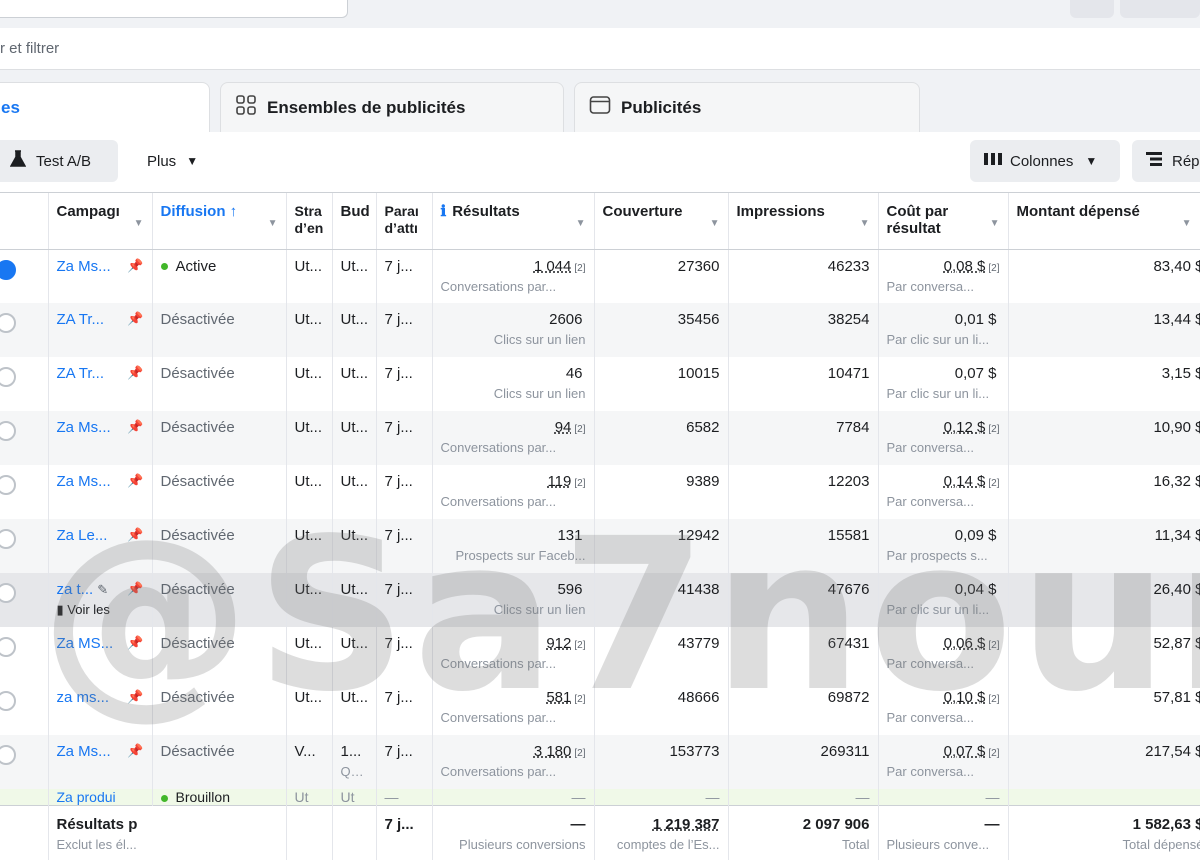 The width and height of the screenshot is (1200, 860). I want to click on campaign-cell: Za Le... 📌, so click(100, 546).